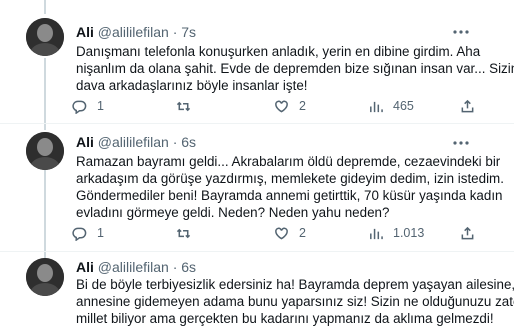  I want to click on view-count: 1.013, so click(409, 233).